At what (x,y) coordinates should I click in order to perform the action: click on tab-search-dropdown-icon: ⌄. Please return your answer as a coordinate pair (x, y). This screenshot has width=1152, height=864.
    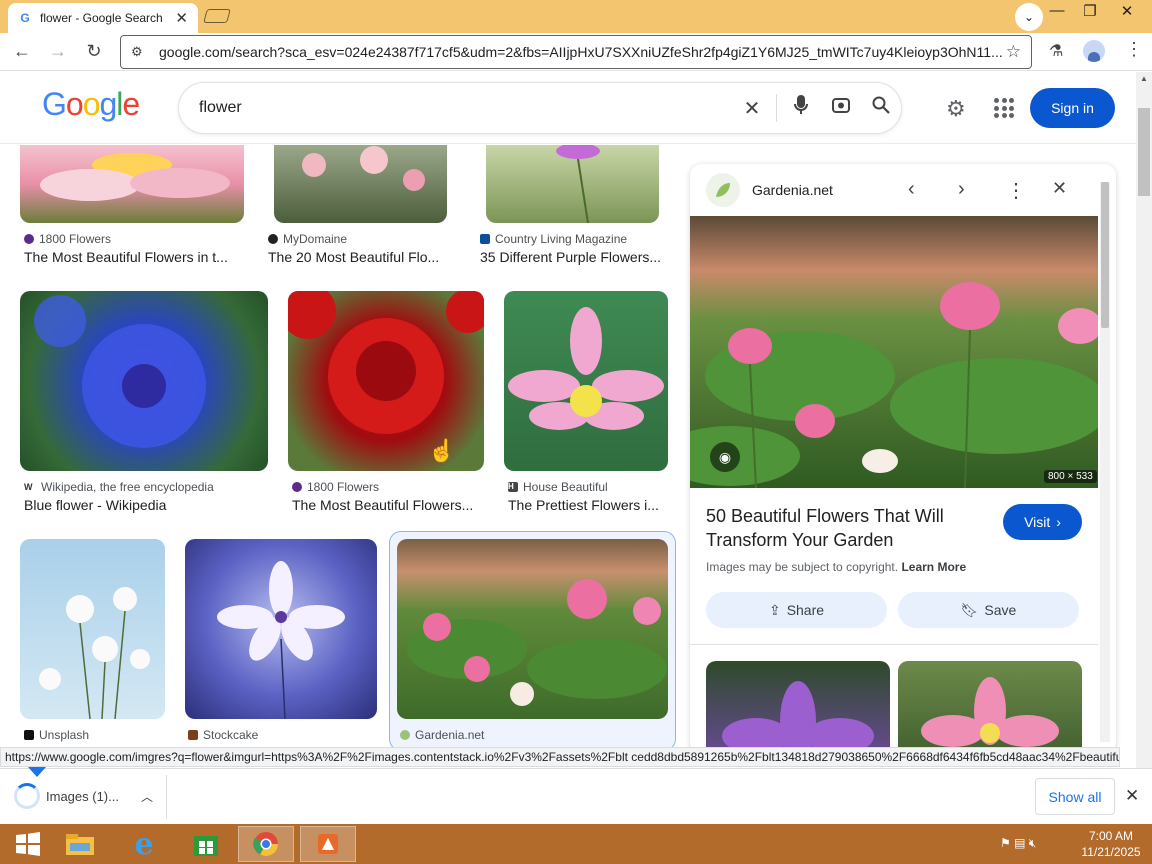
    Looking at the image, I should click on (1029, 17).